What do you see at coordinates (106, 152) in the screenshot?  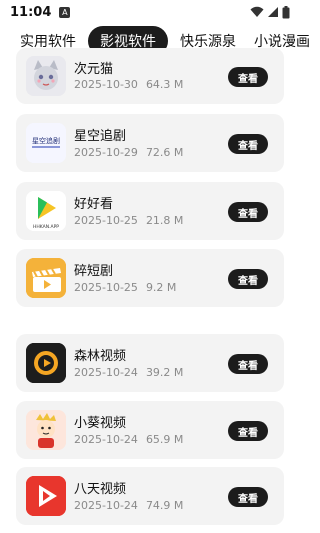 I see `app-date: 2025-10-29` at bounding box center [106, 152].